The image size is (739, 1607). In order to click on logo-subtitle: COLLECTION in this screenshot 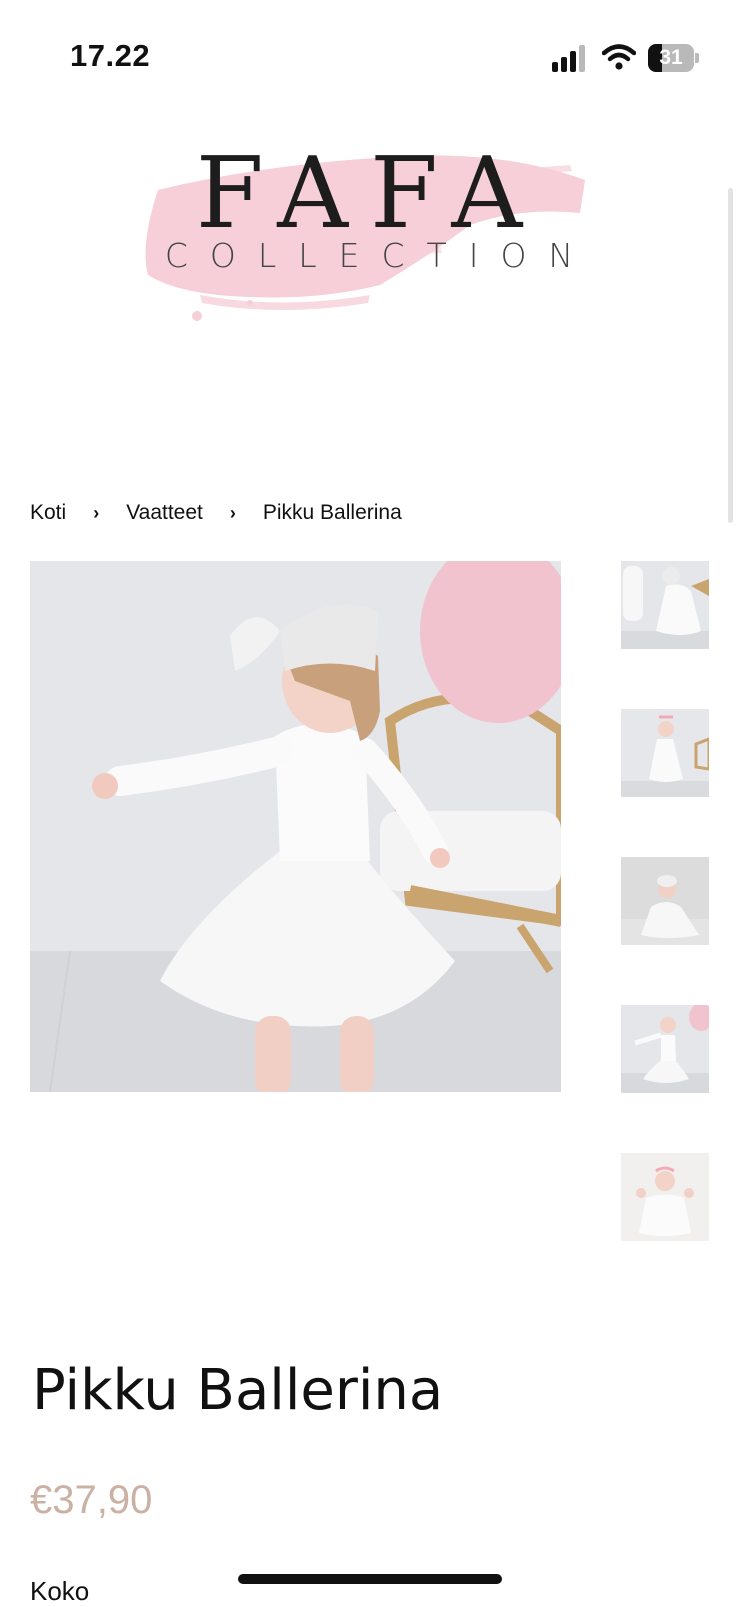, I will do `click(380, 255)`.